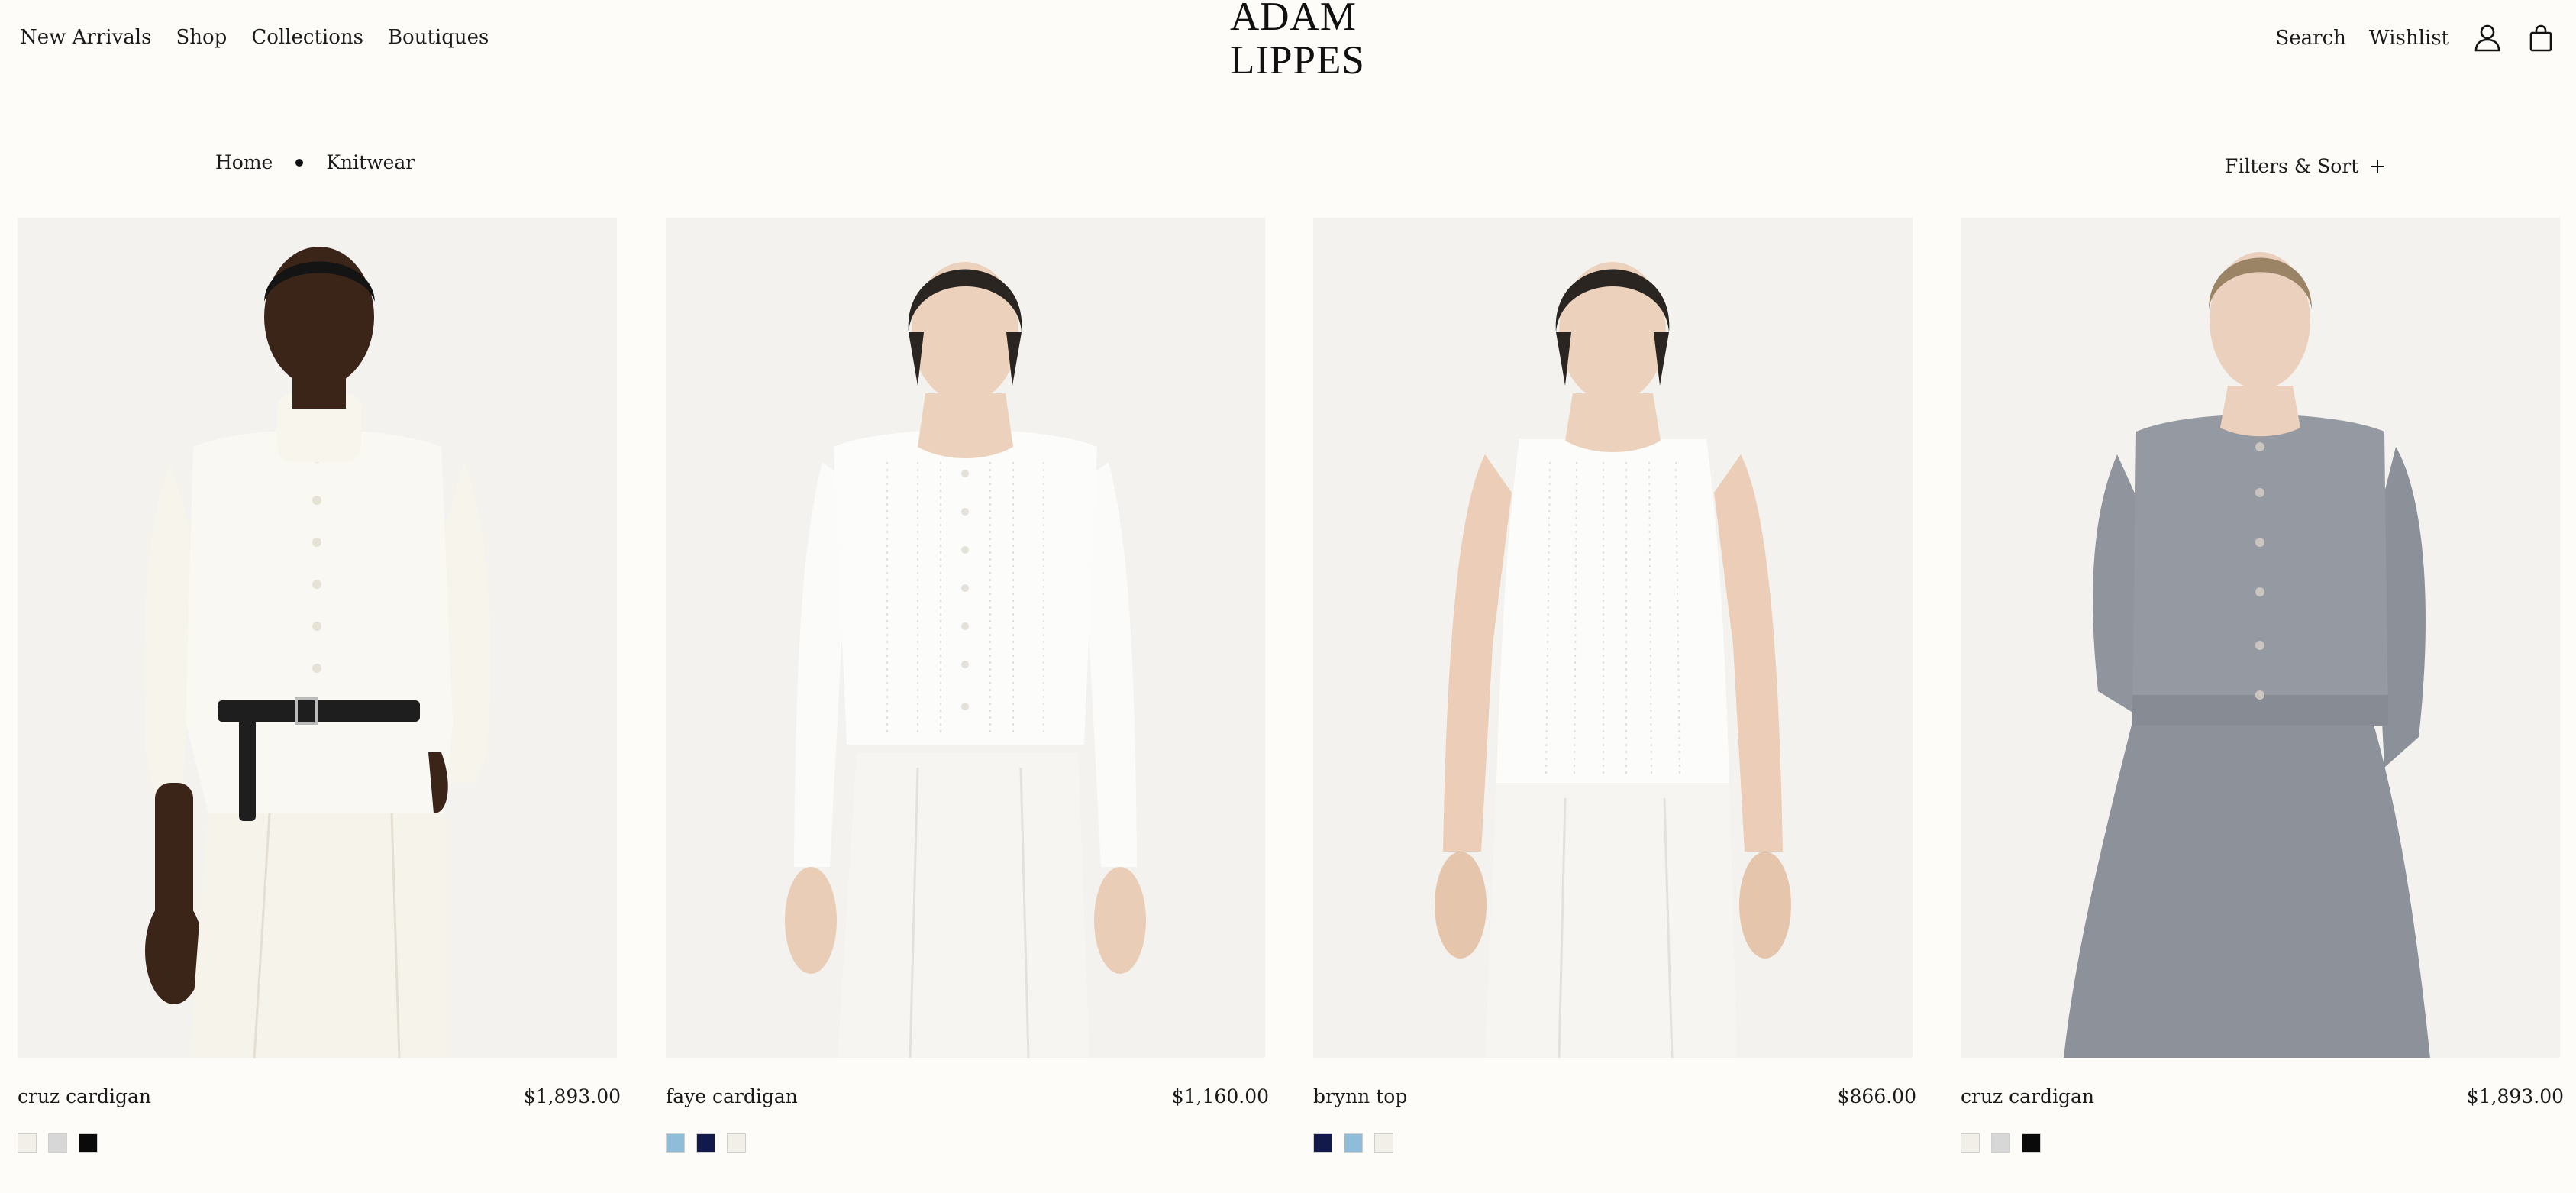 Image resolution: width=2576 pixels, height=1193 pixels. Describe the element at coordinates (2310, 38) in the screenshot. I see `search-link: Search` at that location.